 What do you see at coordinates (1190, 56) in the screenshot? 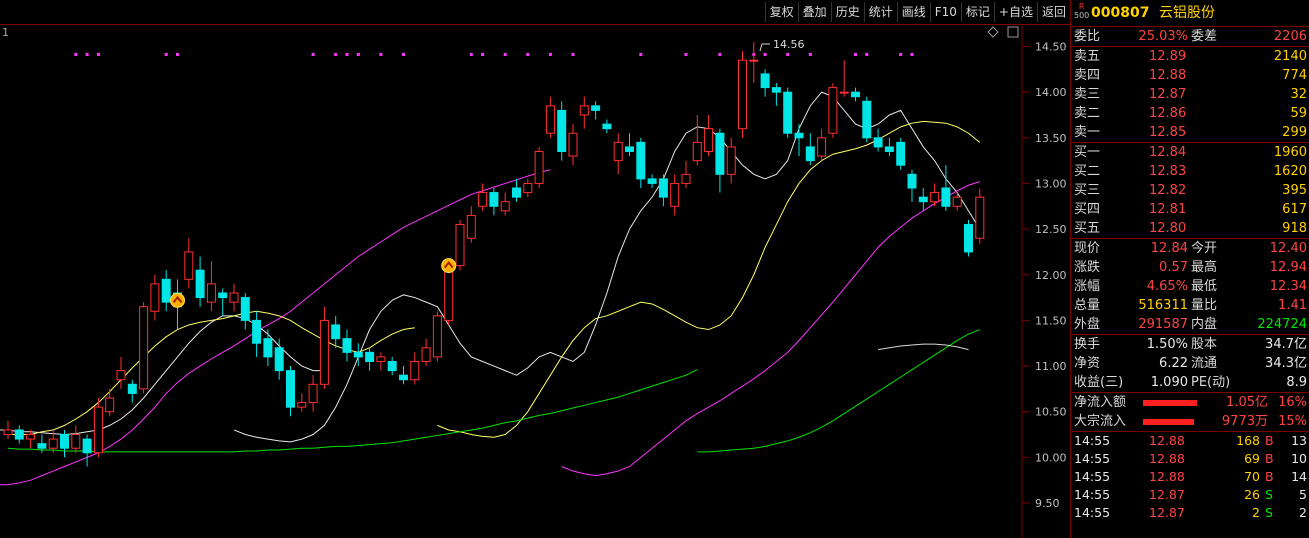
I see `asks-row: 卖五 12.89 2140` at bounding box center [1190, 56].